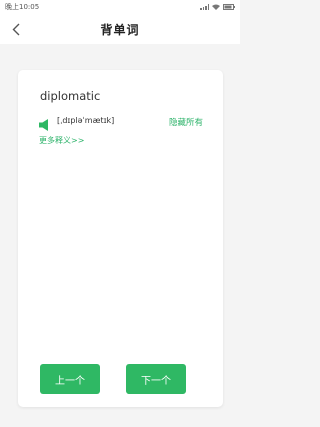  I want to click on status-icons, so click(217, 7).